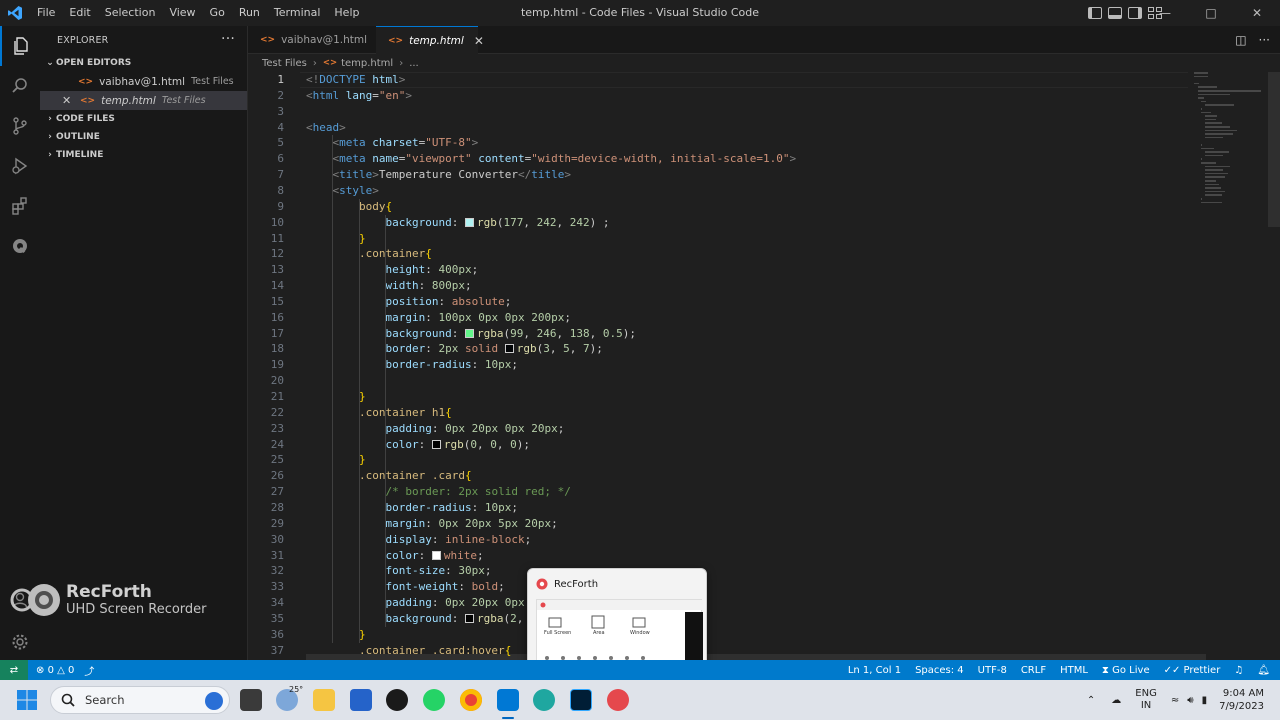  What do you see at coordinates (20, 206) in the screenshot?
I see `extensions-icon` at bounding box center [20, 206].